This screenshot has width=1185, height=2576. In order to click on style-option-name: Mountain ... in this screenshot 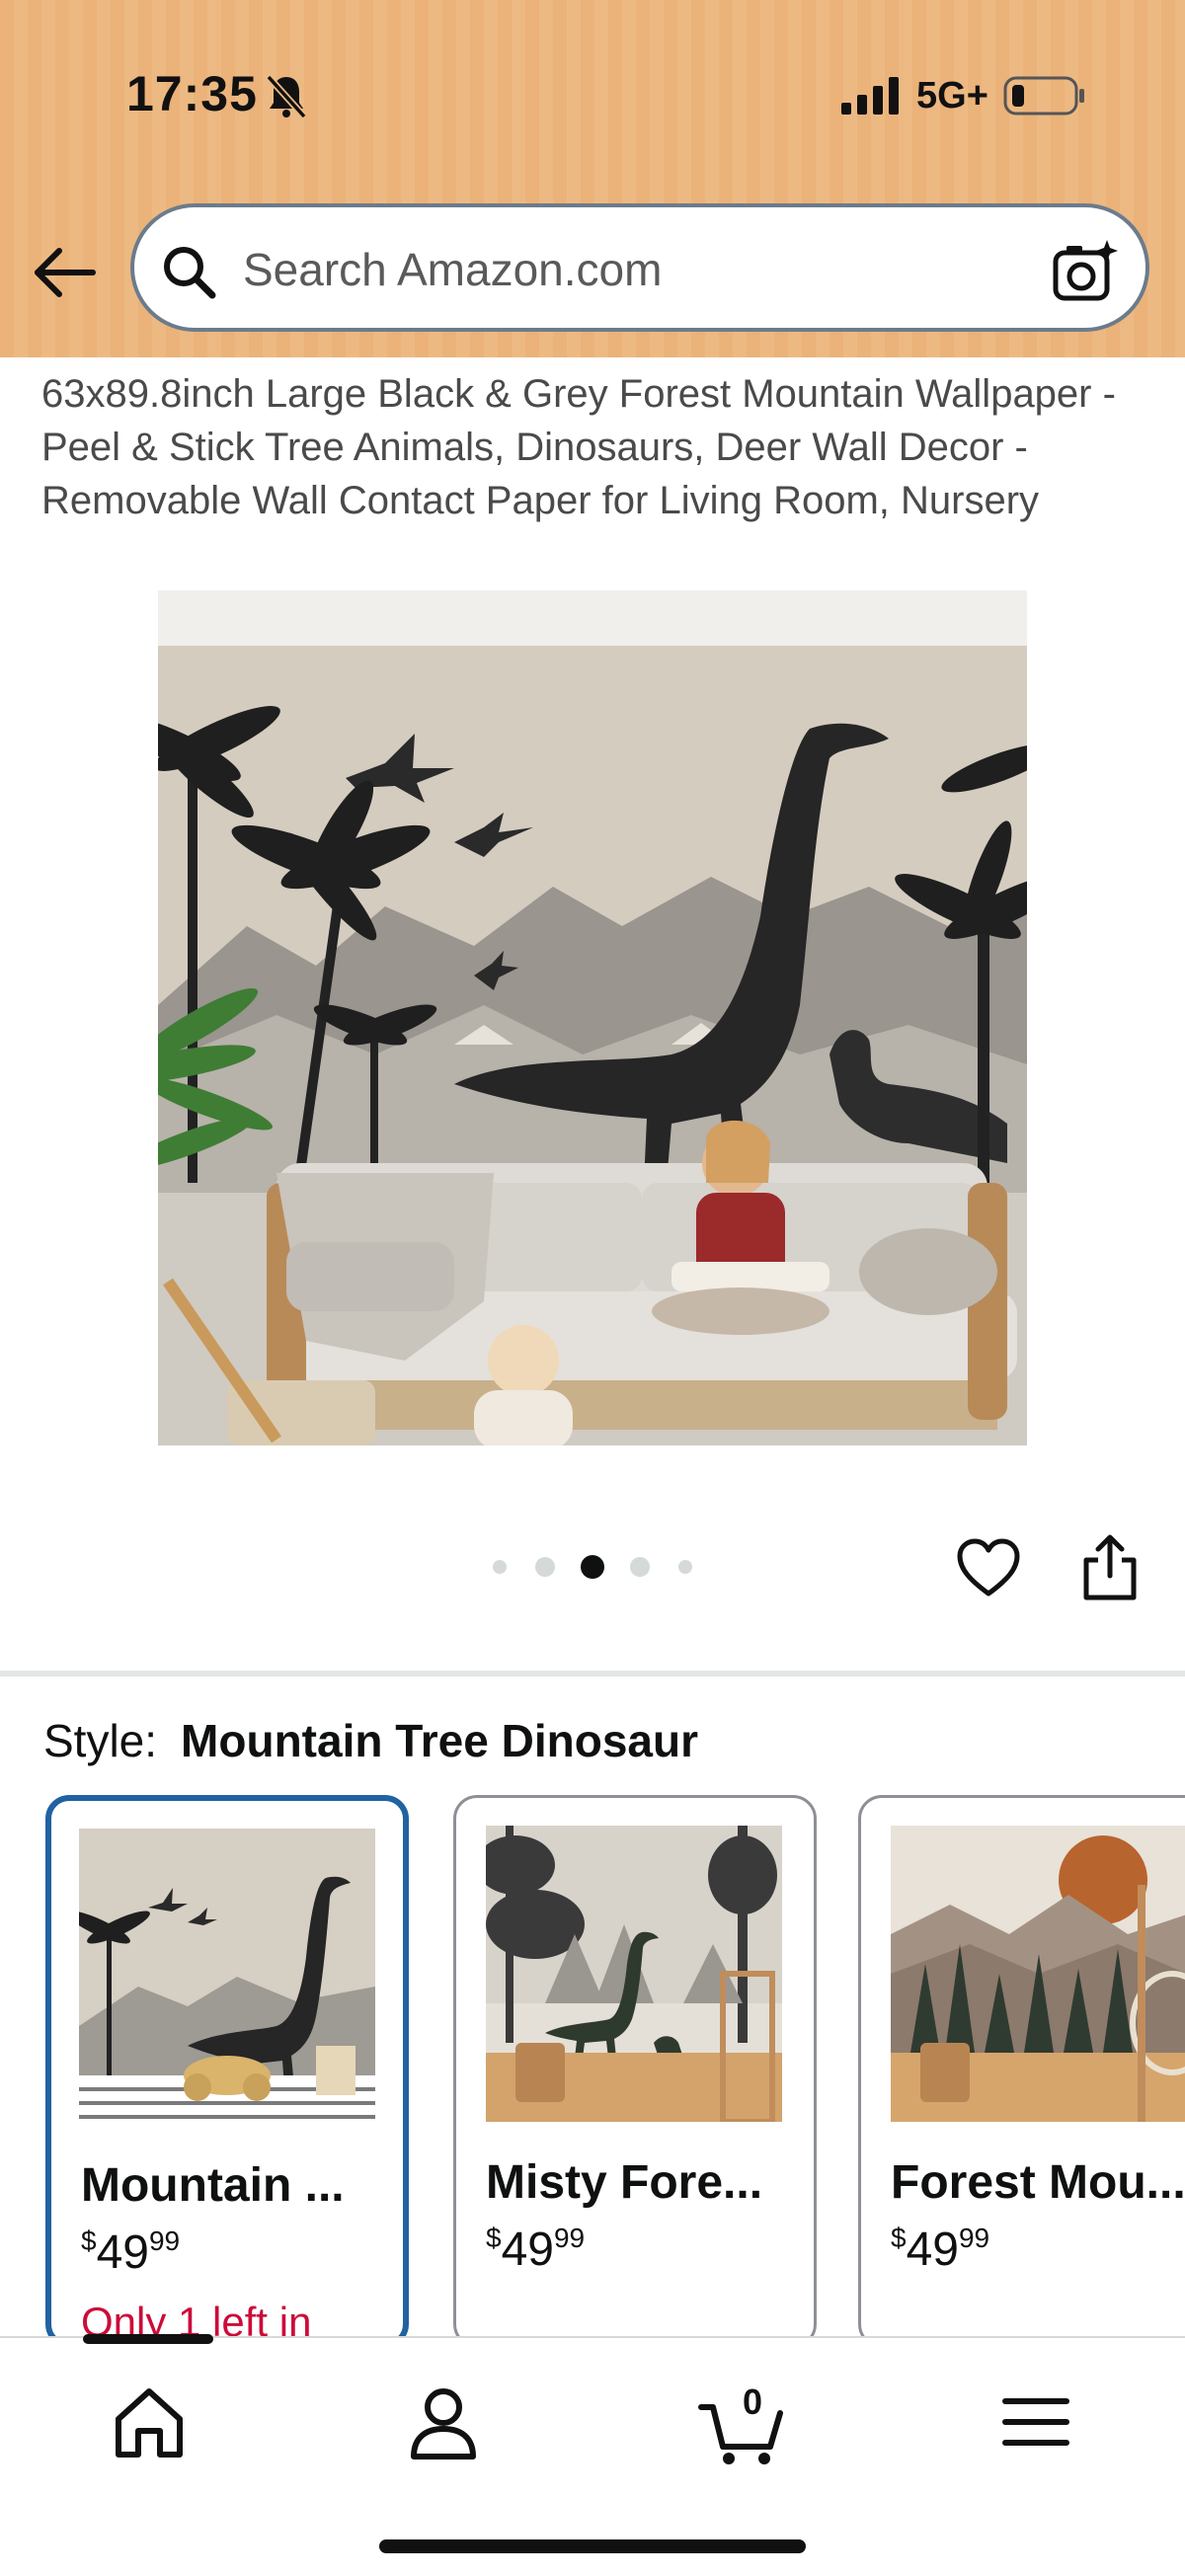, I will do `click(213, 2185)`.